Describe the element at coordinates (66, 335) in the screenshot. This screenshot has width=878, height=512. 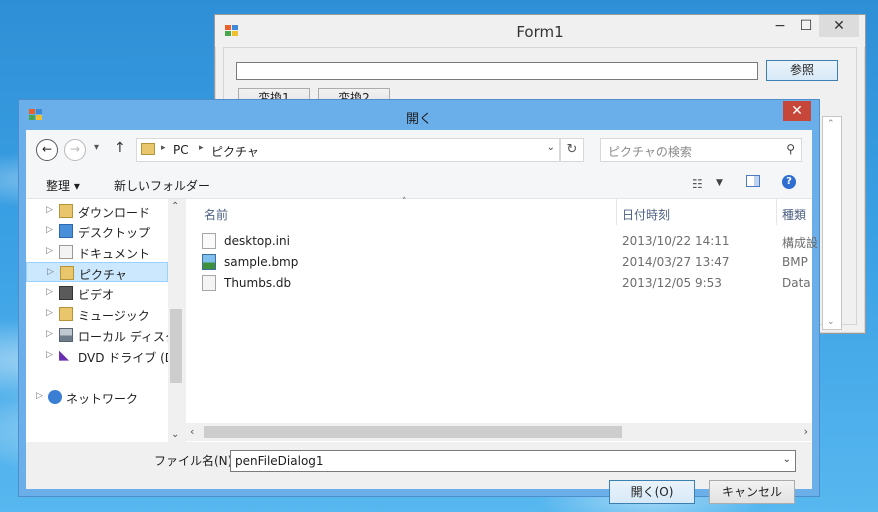
I see `local-disk-icon` at that location.